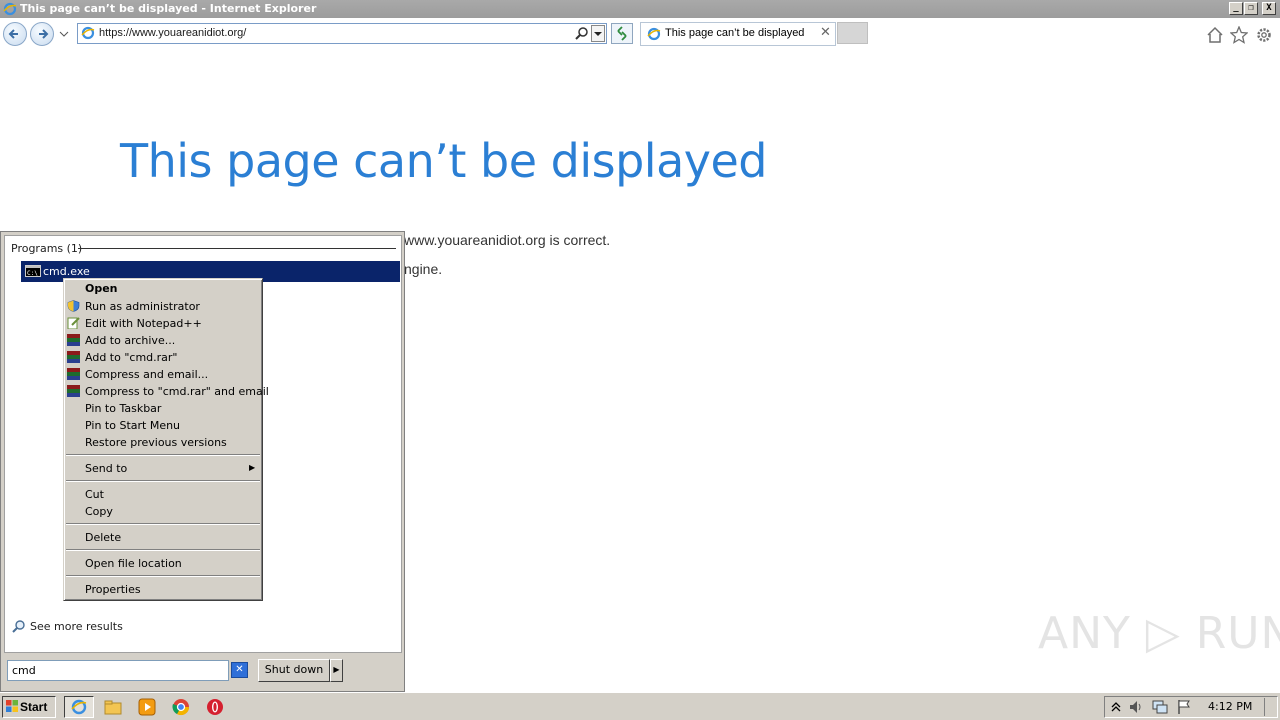 This screenshot has width=1280, height=720. Describe the element at coordinates (336, 670) in the screenshot. I see `shutdown-options-arrow-icon: ▶` at that location.